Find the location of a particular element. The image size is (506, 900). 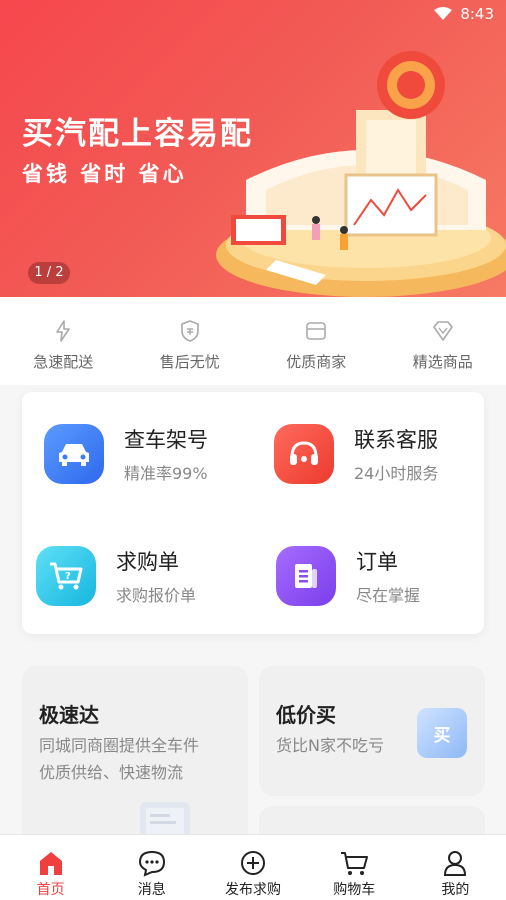

tab-label: 首页 is located at coordinates (50, 890).